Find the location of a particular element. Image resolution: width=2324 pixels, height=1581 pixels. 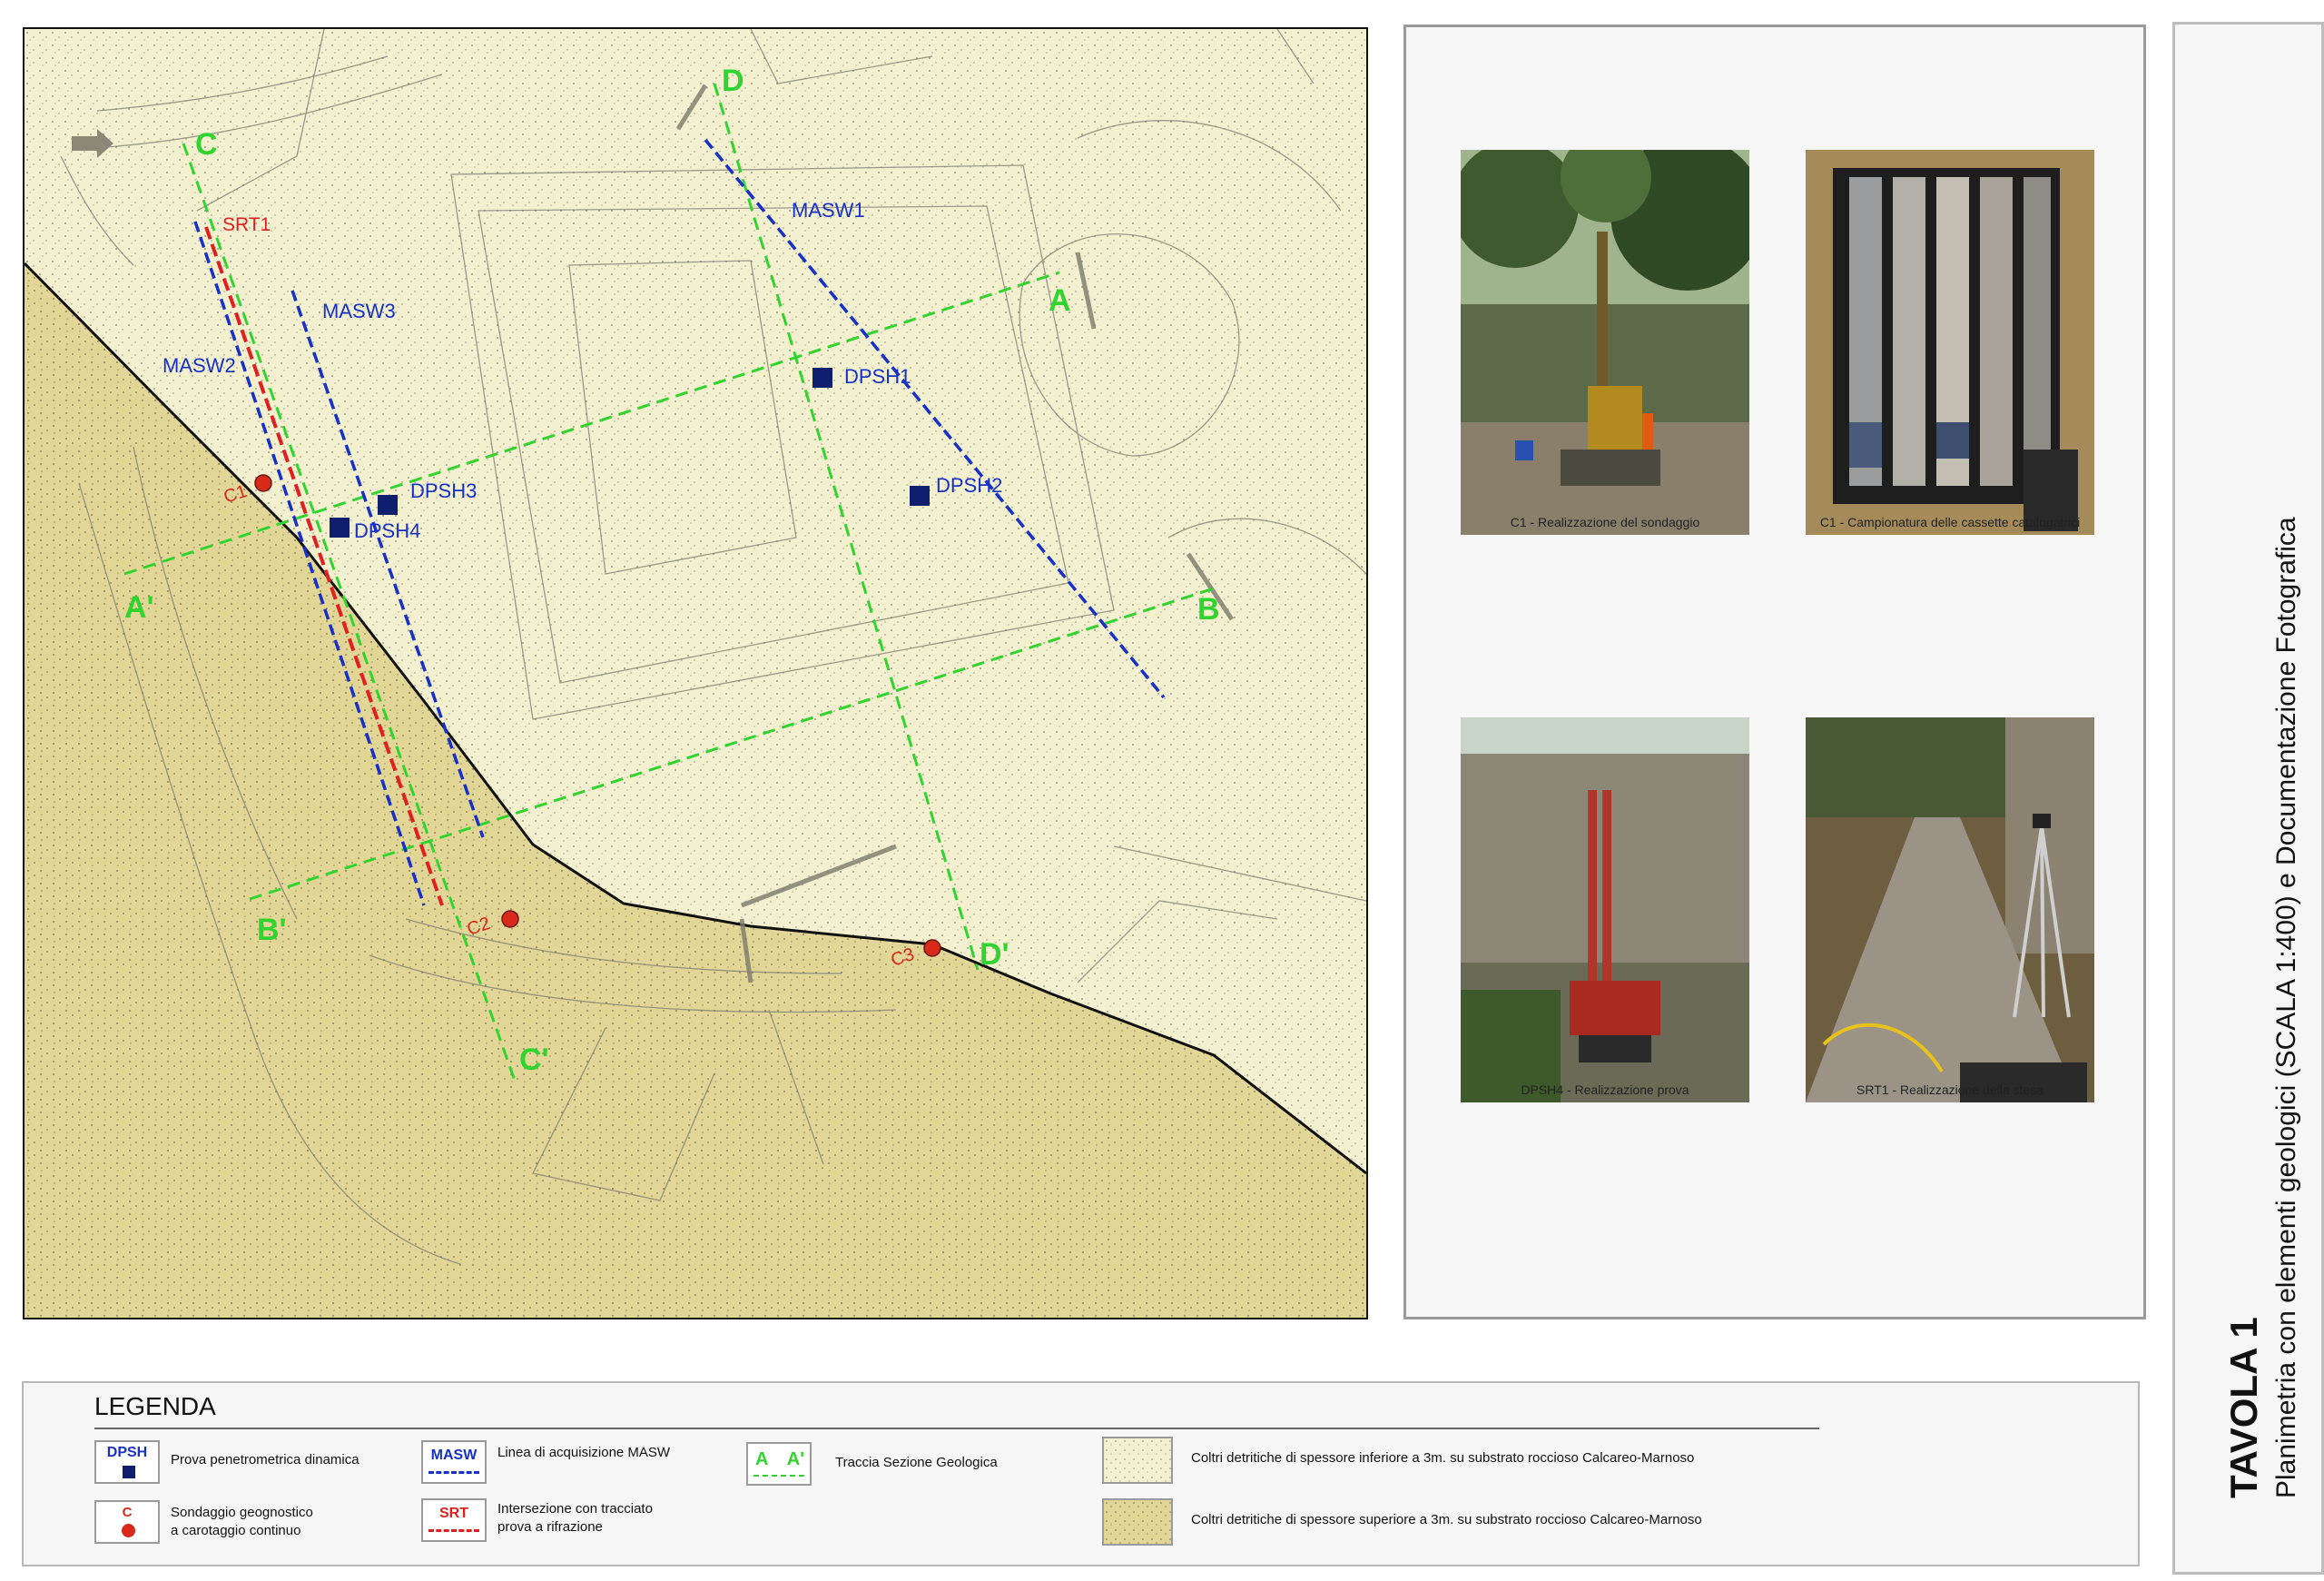

dpsh2-point is located at coordinates (920, 496).